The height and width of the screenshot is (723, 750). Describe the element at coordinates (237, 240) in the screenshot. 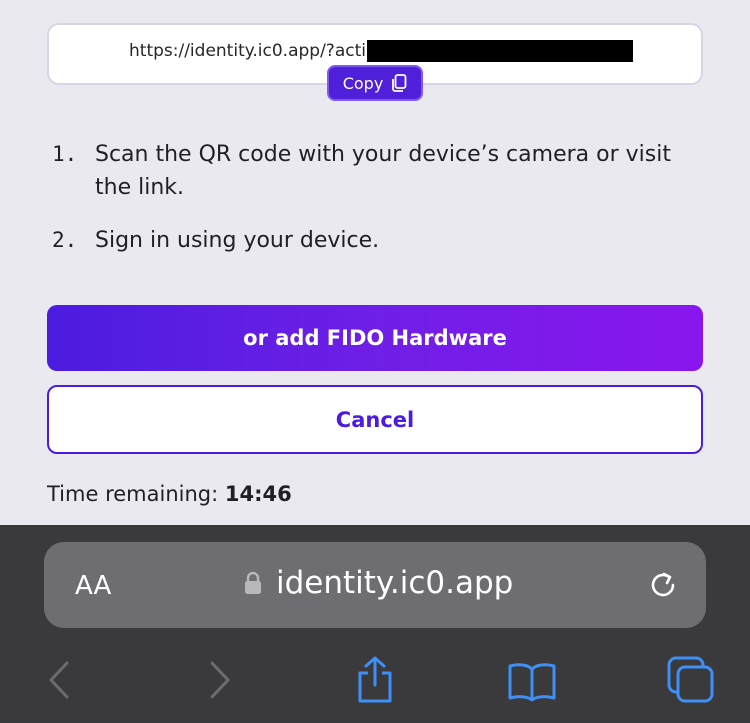

I see `step-text: Sign in using your device.` at that location.